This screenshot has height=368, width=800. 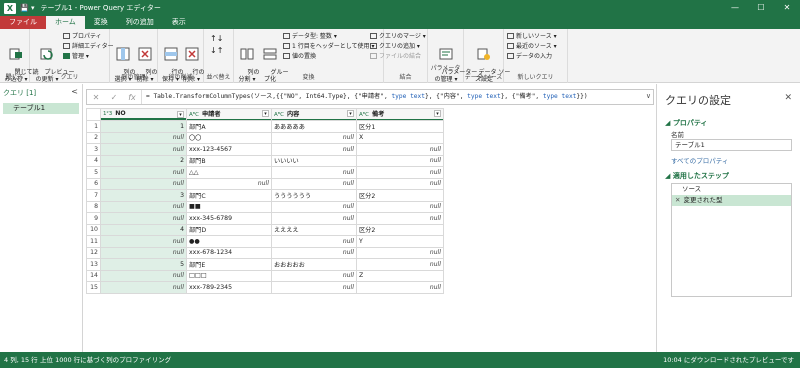 What do you see at coordinates (400, 275) in the screenshot?
I see `table-cell: Z` at bounding box center [400, 275].